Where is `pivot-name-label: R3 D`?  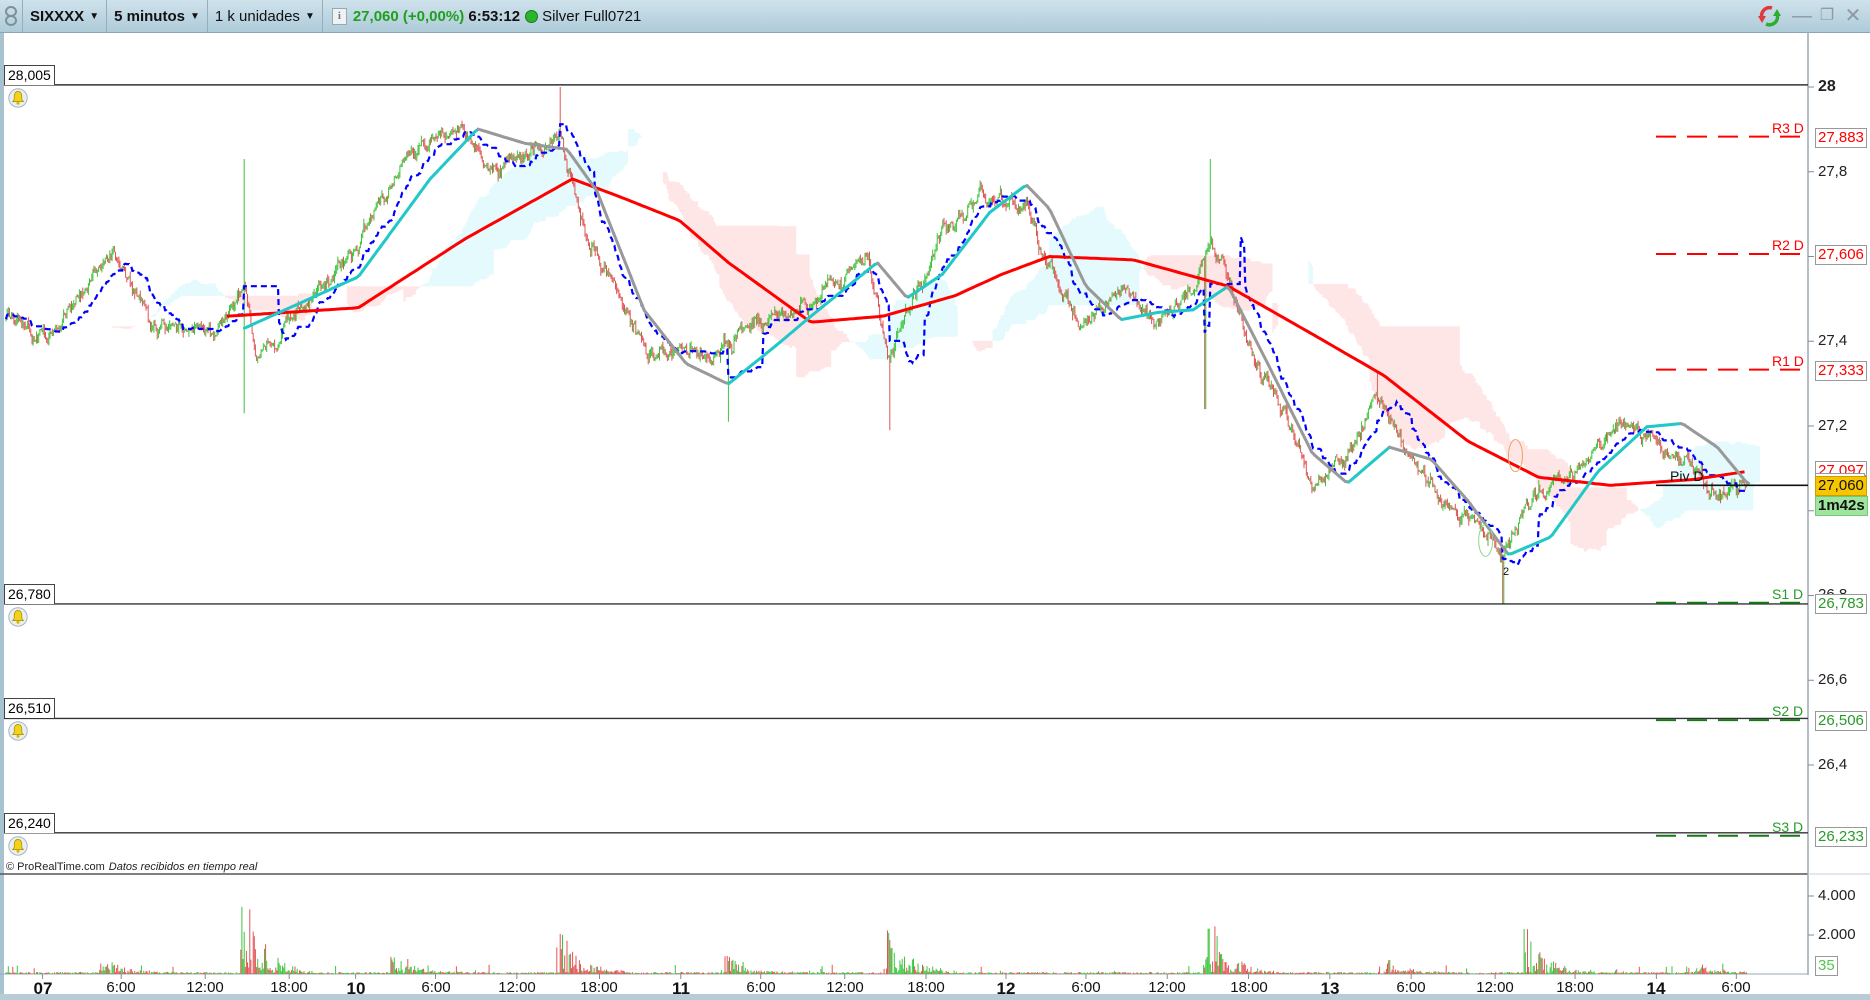 pivot-name-label: R3 D is located at coordinates (1788, 128).